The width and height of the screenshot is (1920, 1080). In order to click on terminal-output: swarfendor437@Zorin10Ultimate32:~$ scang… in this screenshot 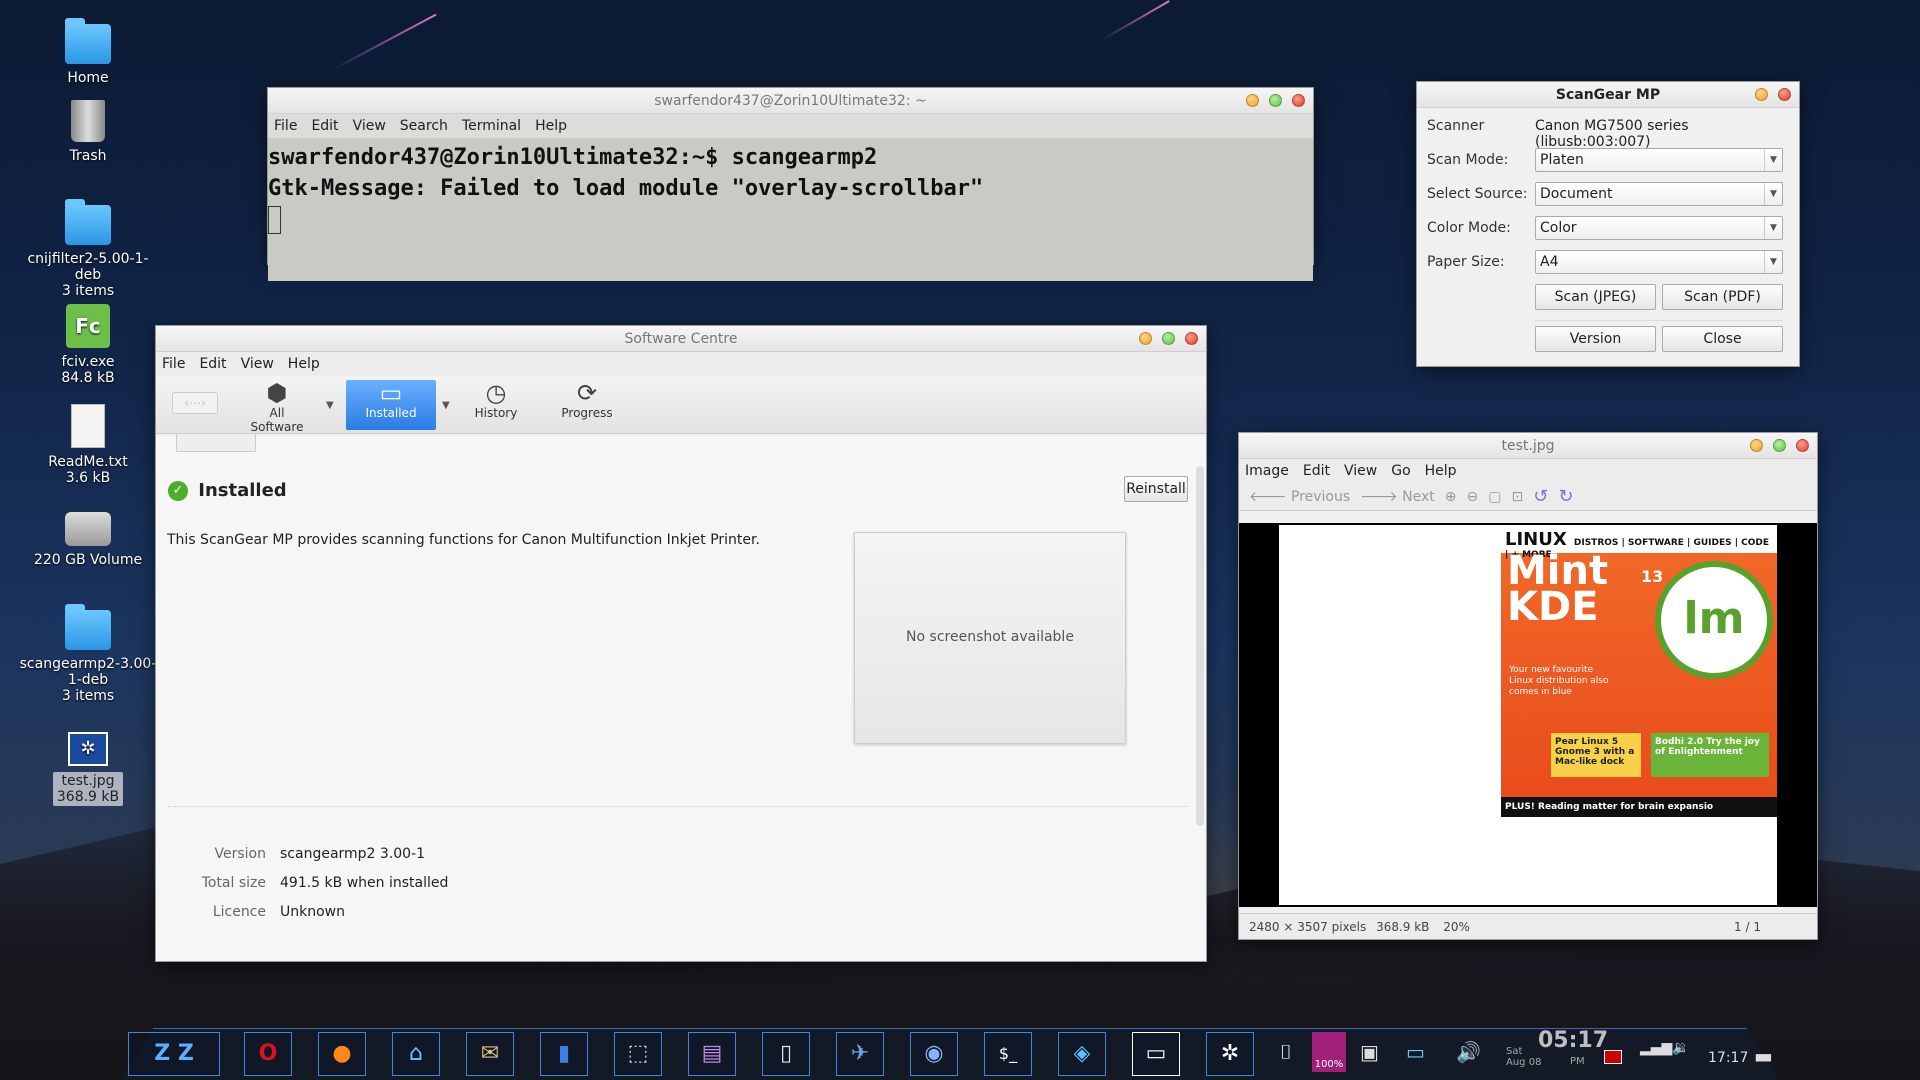, I will do `click(790, 209)`.